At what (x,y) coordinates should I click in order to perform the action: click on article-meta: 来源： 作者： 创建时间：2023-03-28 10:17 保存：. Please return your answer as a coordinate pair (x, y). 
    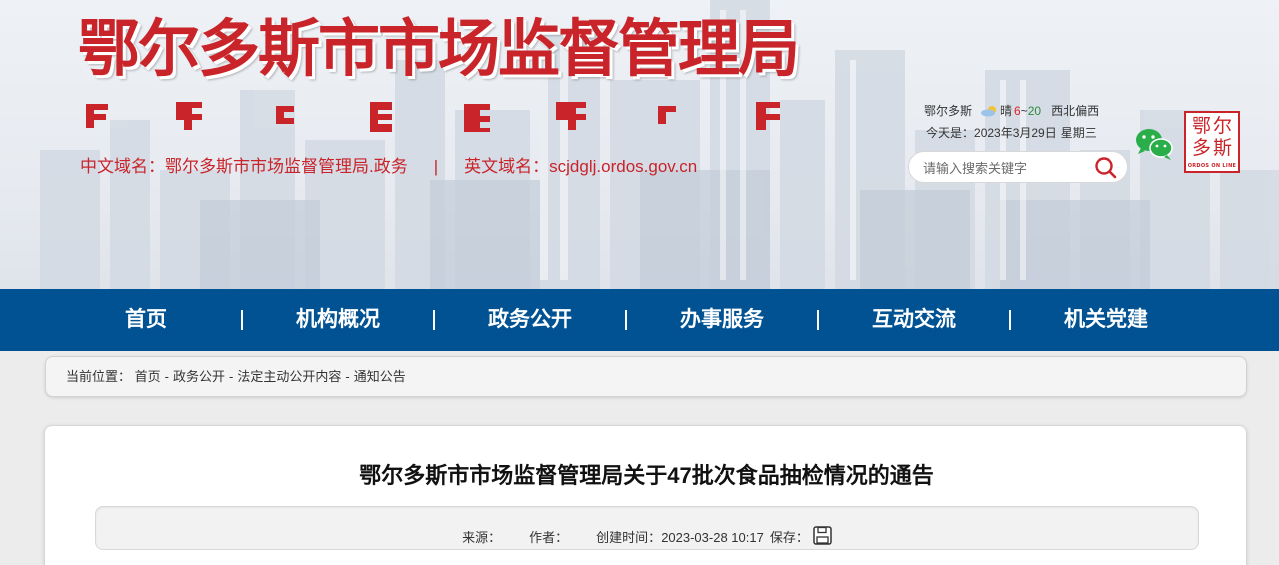
    Looking at the image, I should click on (647, 536).